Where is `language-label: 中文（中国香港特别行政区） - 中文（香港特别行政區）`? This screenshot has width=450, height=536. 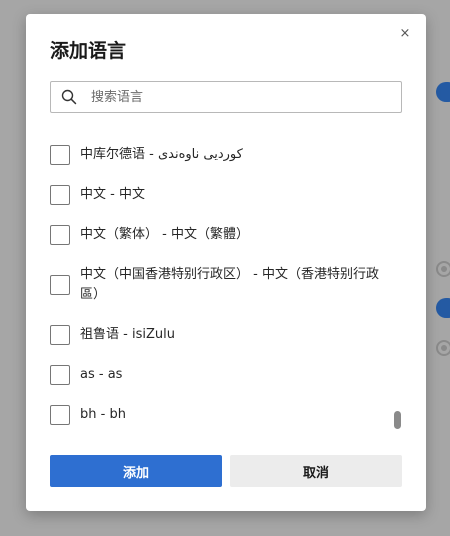 language-label: 中文（中国香港特别行政区） - 中文（香港特别行政區） is located at coordinates (229, 284).